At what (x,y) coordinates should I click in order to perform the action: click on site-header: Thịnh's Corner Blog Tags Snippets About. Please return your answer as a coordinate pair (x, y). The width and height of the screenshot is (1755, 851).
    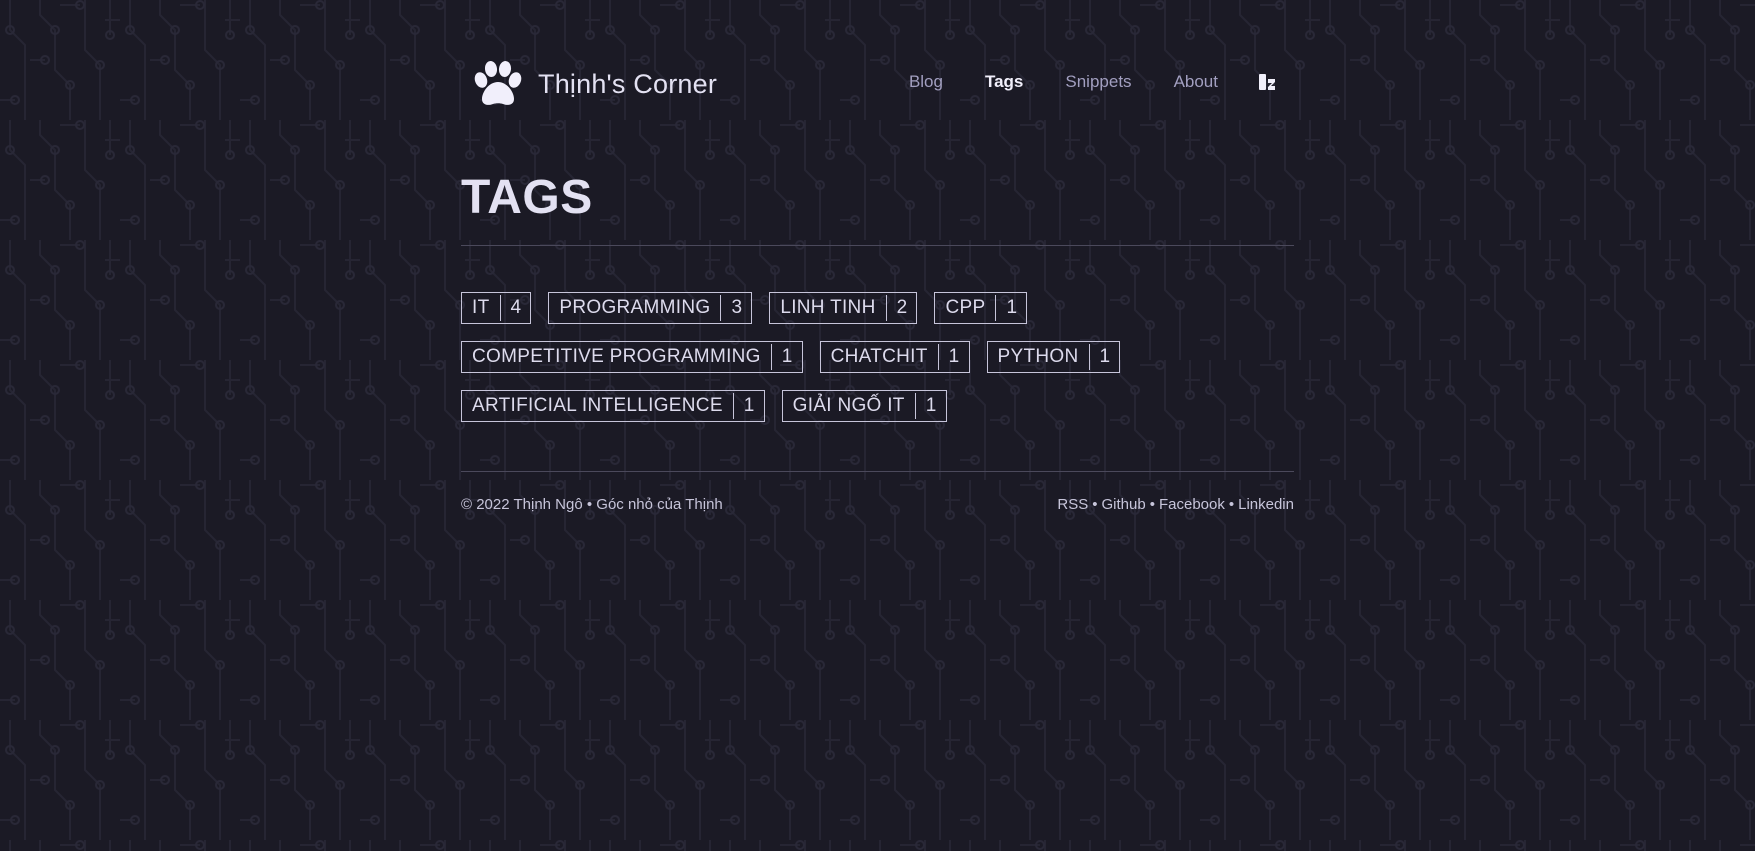
    Looking at the image, I should click on (877, 85).